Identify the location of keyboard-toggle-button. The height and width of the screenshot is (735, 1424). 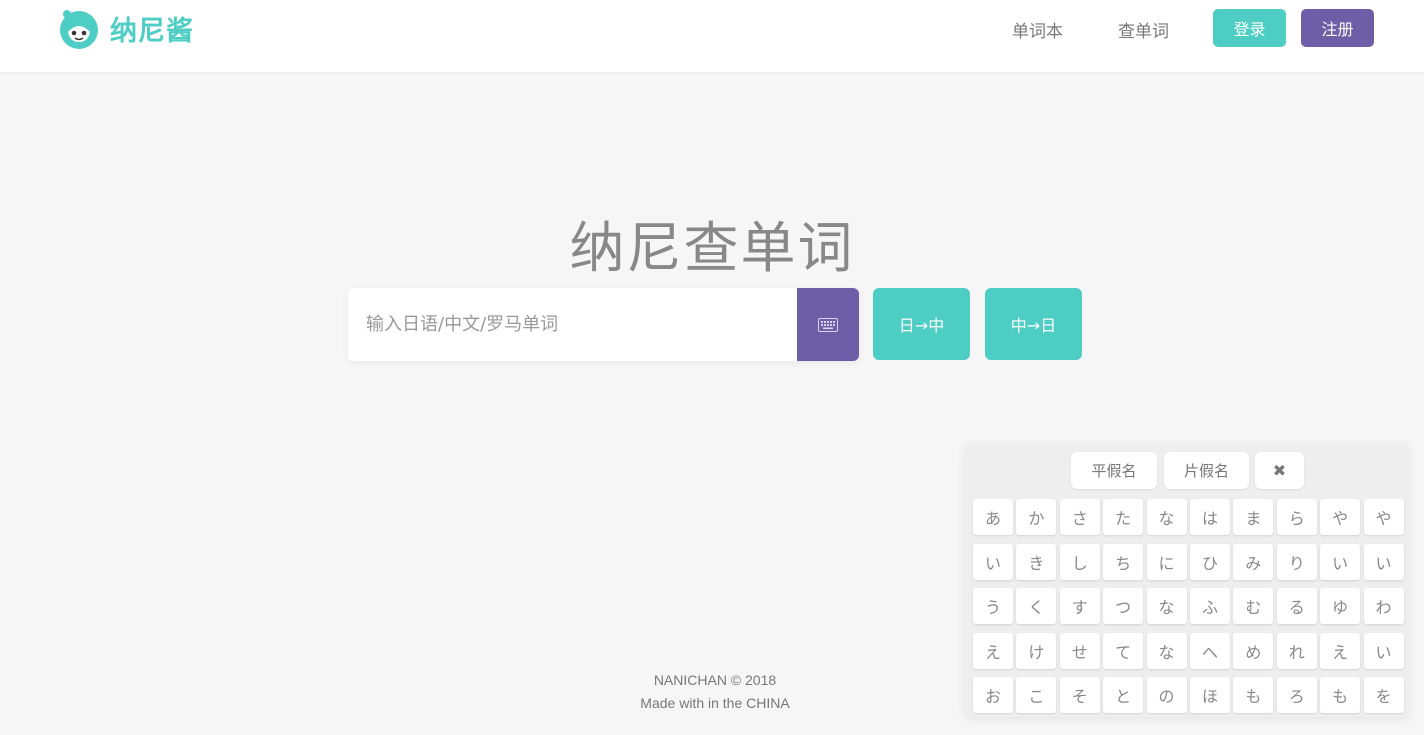
(828, 324).